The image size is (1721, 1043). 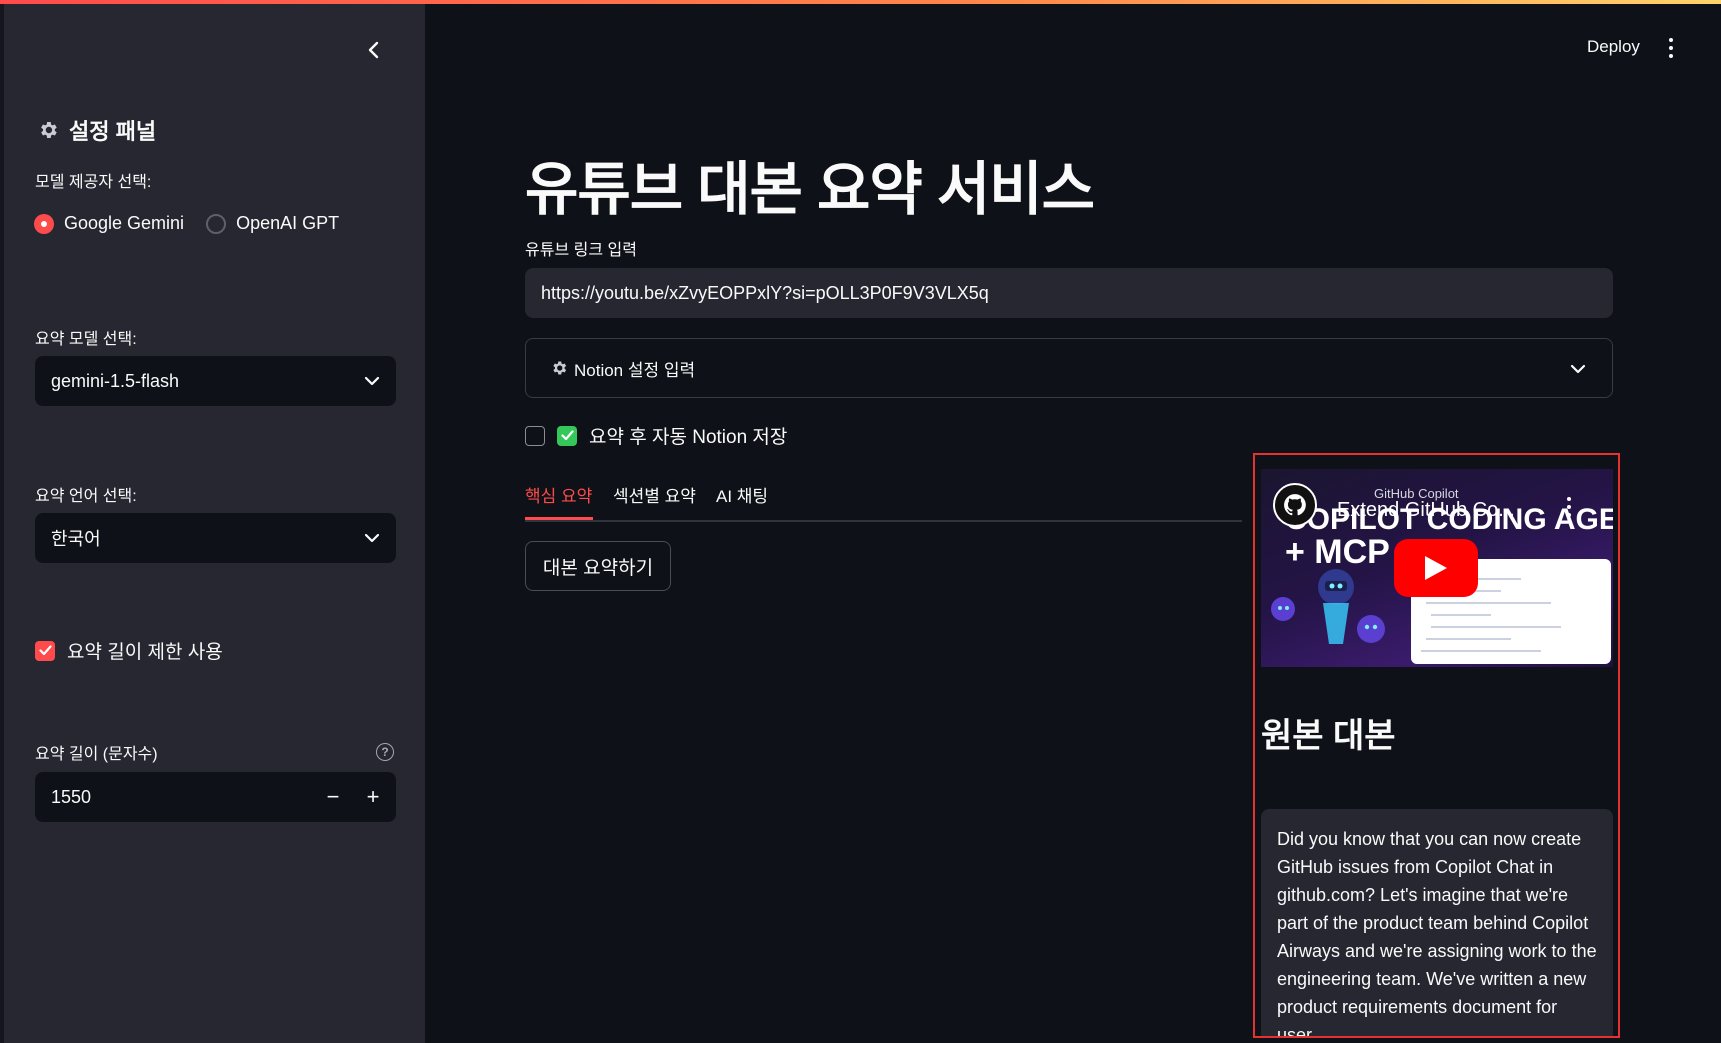 I want to click on checkbox-checked, so click(x=45, y=650).